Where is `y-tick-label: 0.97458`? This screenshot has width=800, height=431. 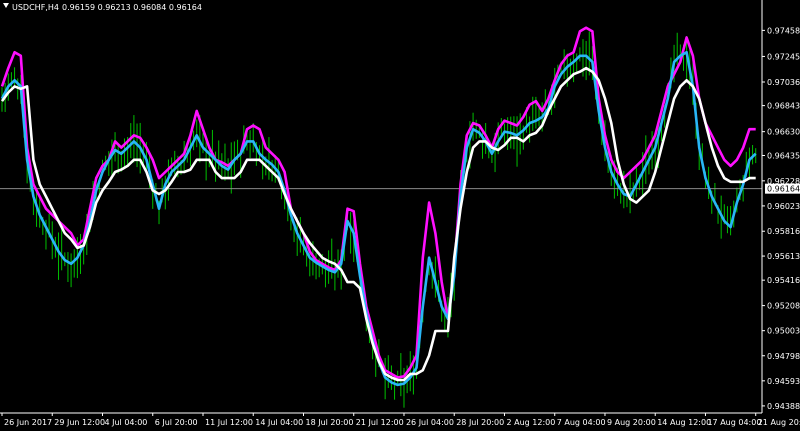 y-tick-label: 0.97458 is located at coordinates (783, 30).